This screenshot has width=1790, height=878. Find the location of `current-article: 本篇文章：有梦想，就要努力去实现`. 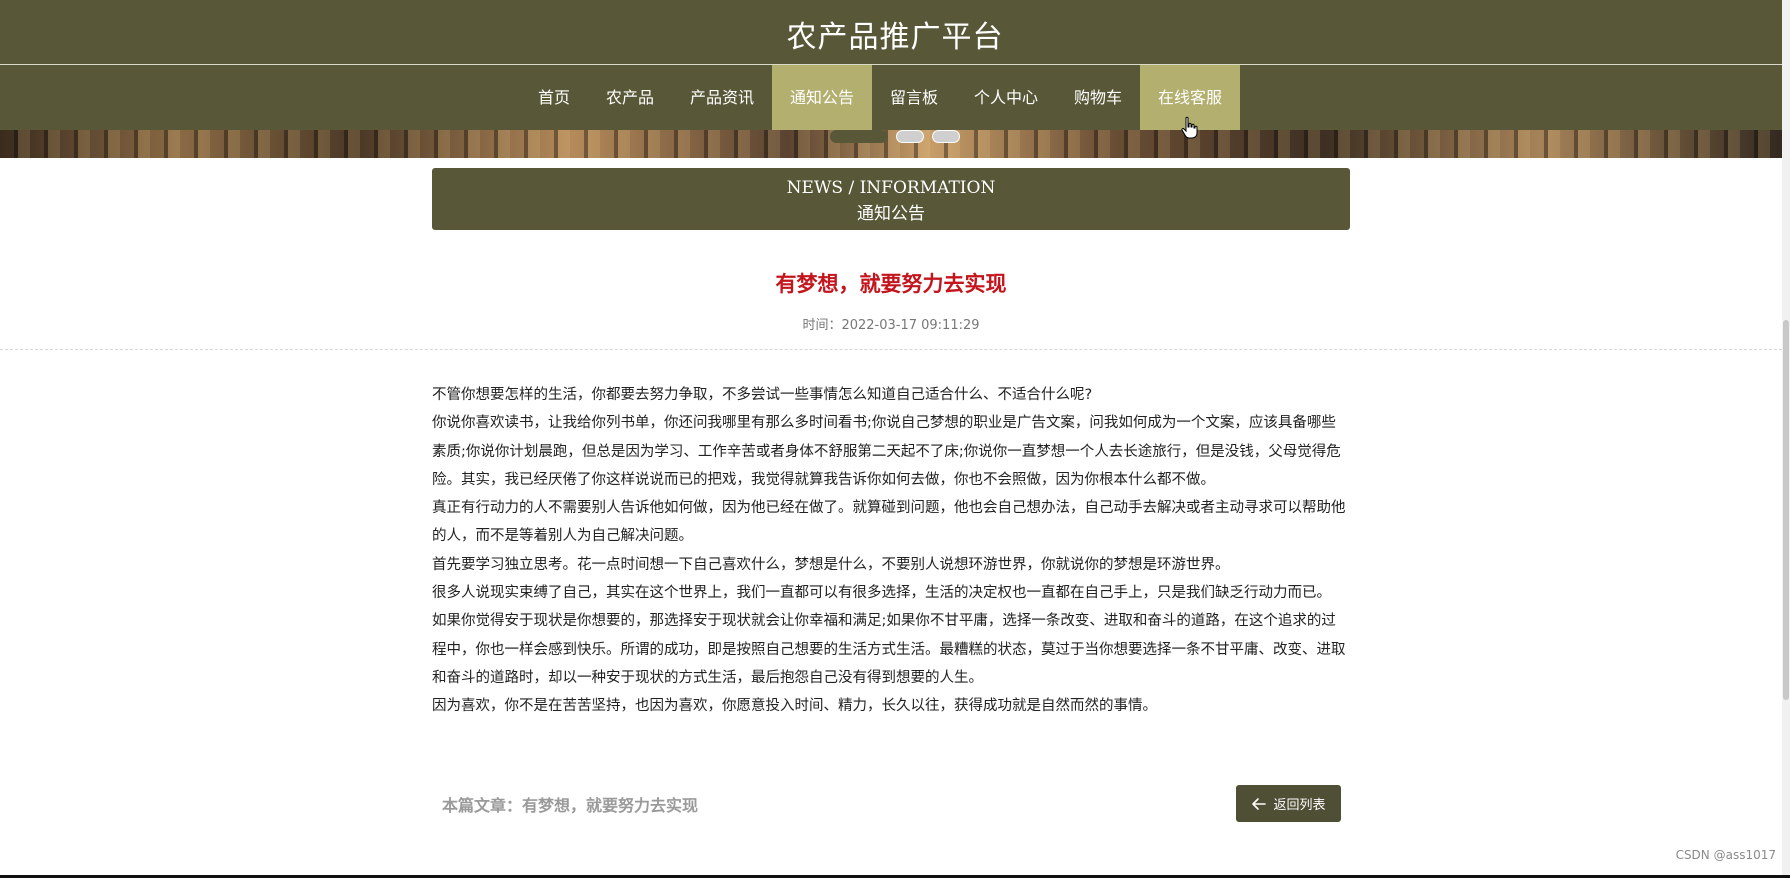

current-article: 本篇文章：有梦想，就要努力去实现 is located at coordinates (570, 804).